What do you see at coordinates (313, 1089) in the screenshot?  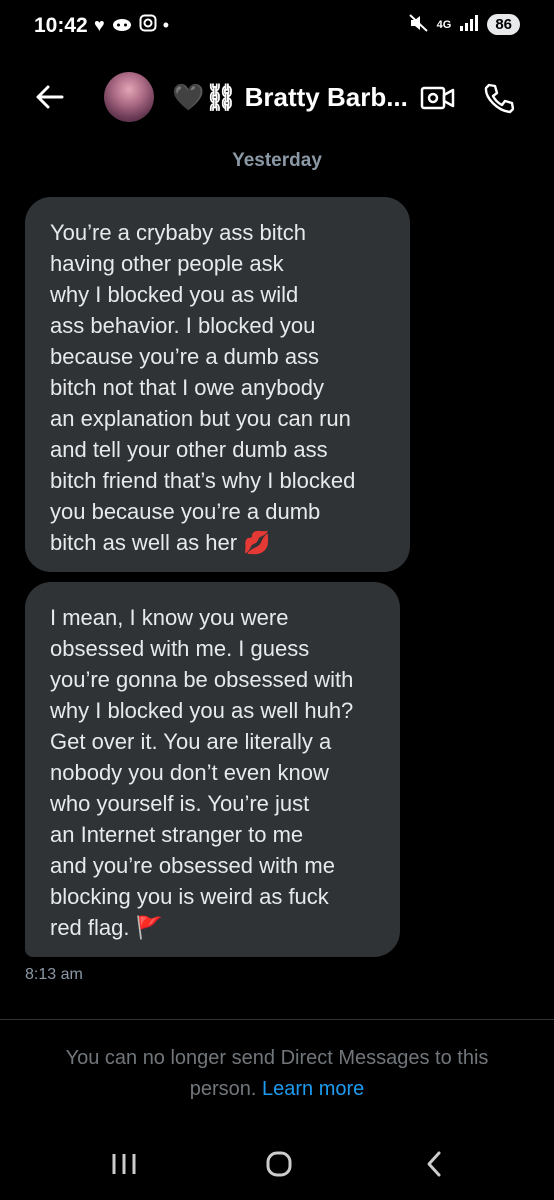 I see `learn-more-link: Learn more` at bounding box center [313, 1089].